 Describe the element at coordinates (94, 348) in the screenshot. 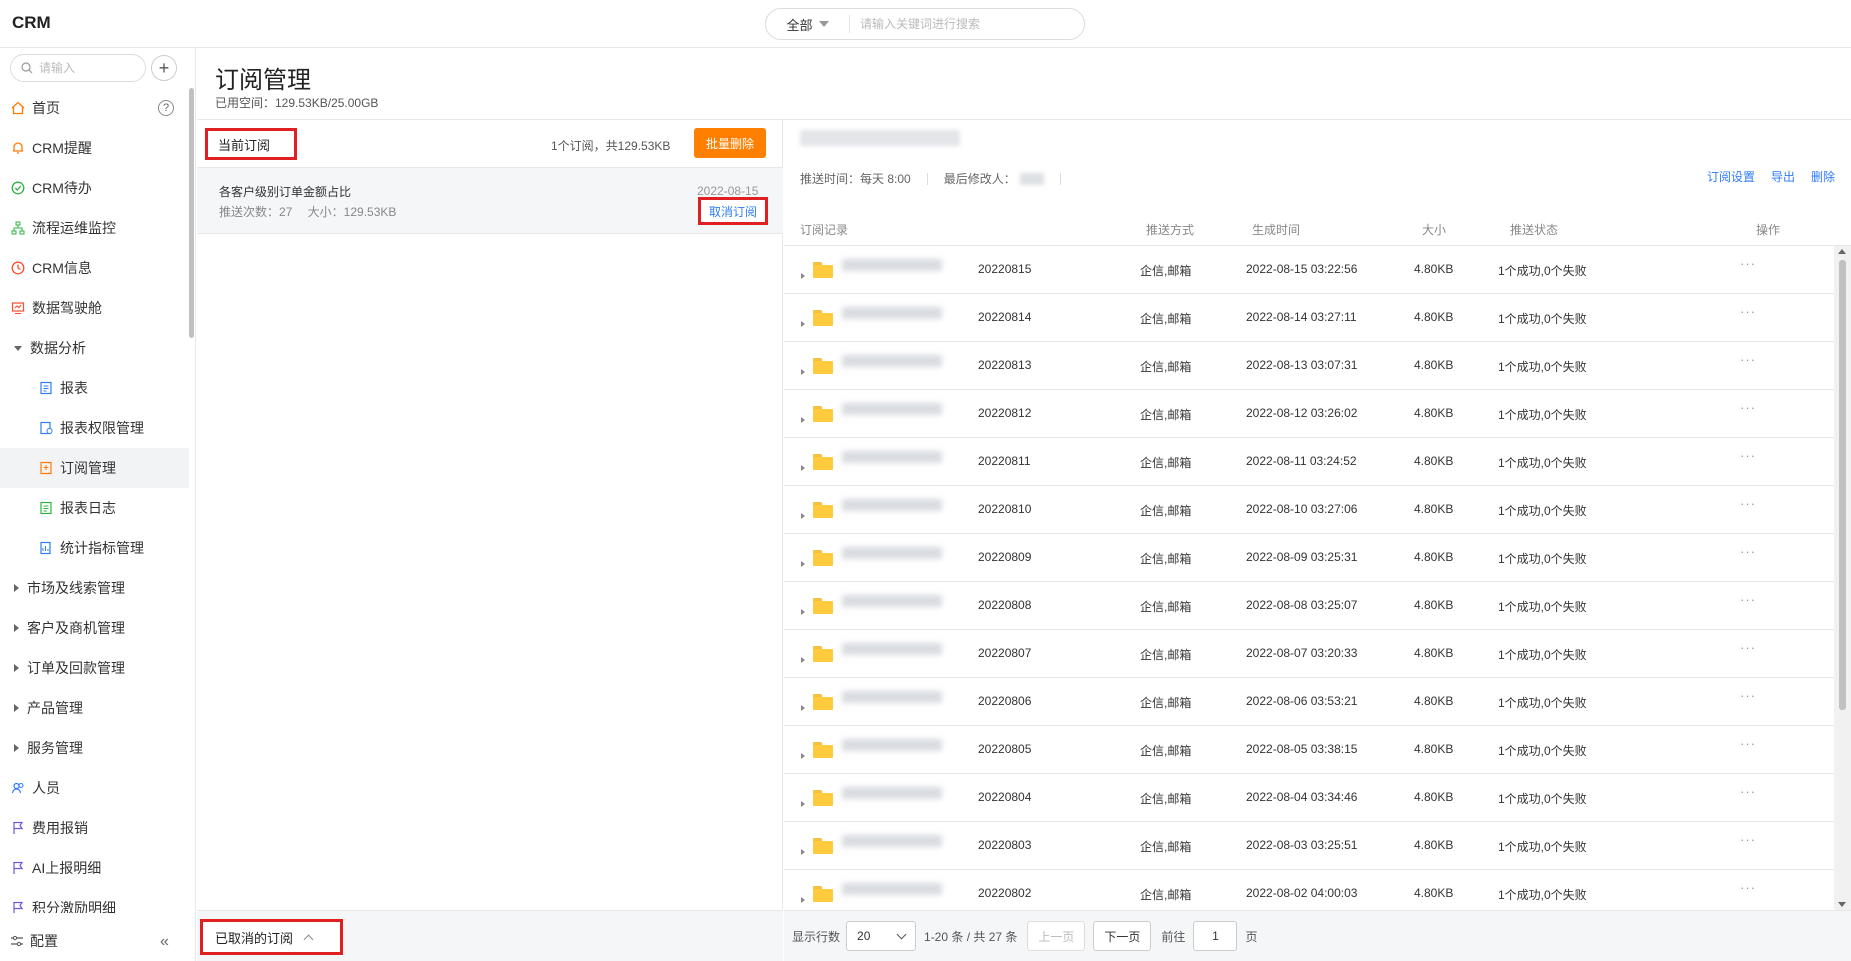

I see `sidebar-item-data-analysis: 数据分析` at that location.